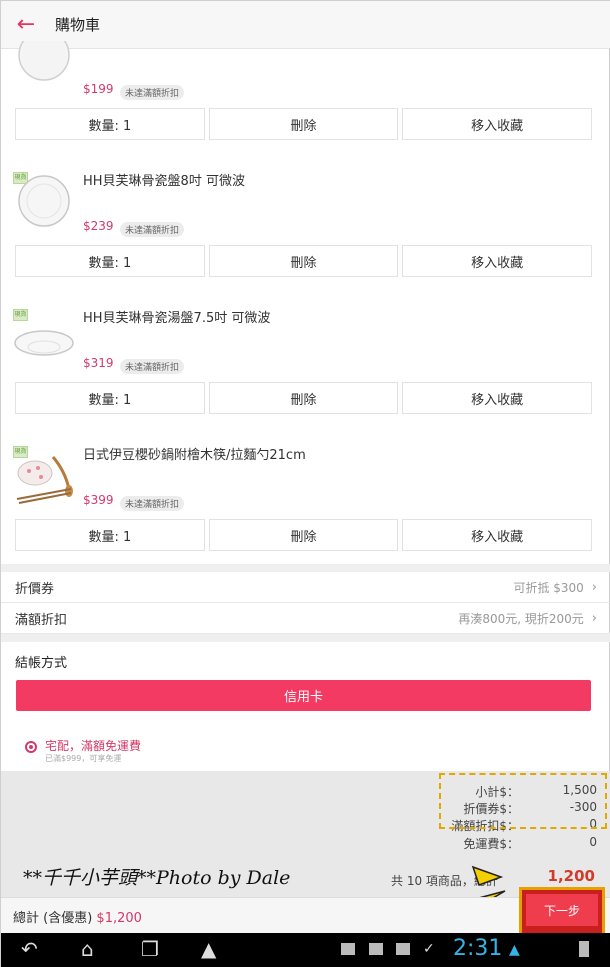 This screenshot has height=967, width=610. What do you see at coordinates (303, 695) in the screenshot?
I see `credit-card-button: 信用卡` at bounding box center [303, 695].